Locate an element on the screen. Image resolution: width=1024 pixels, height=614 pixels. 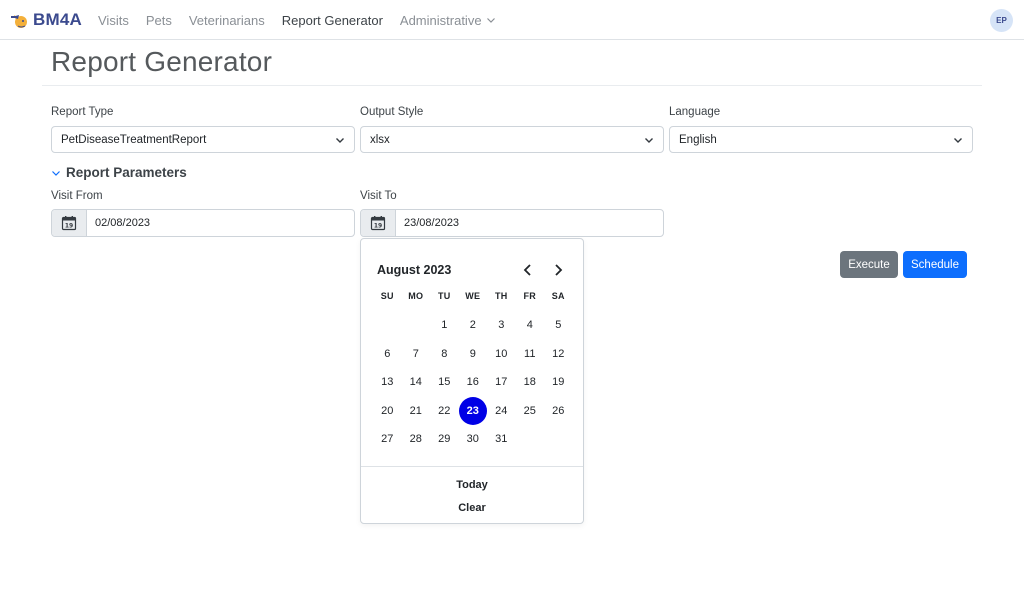
calendar-day: 25 is located at coordinates (530, 411).